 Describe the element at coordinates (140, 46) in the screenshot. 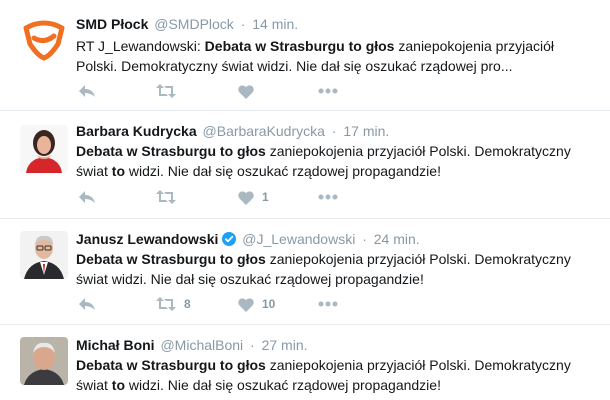

I see `tweet-text-part: RT J_Lewandowski:` at that location.